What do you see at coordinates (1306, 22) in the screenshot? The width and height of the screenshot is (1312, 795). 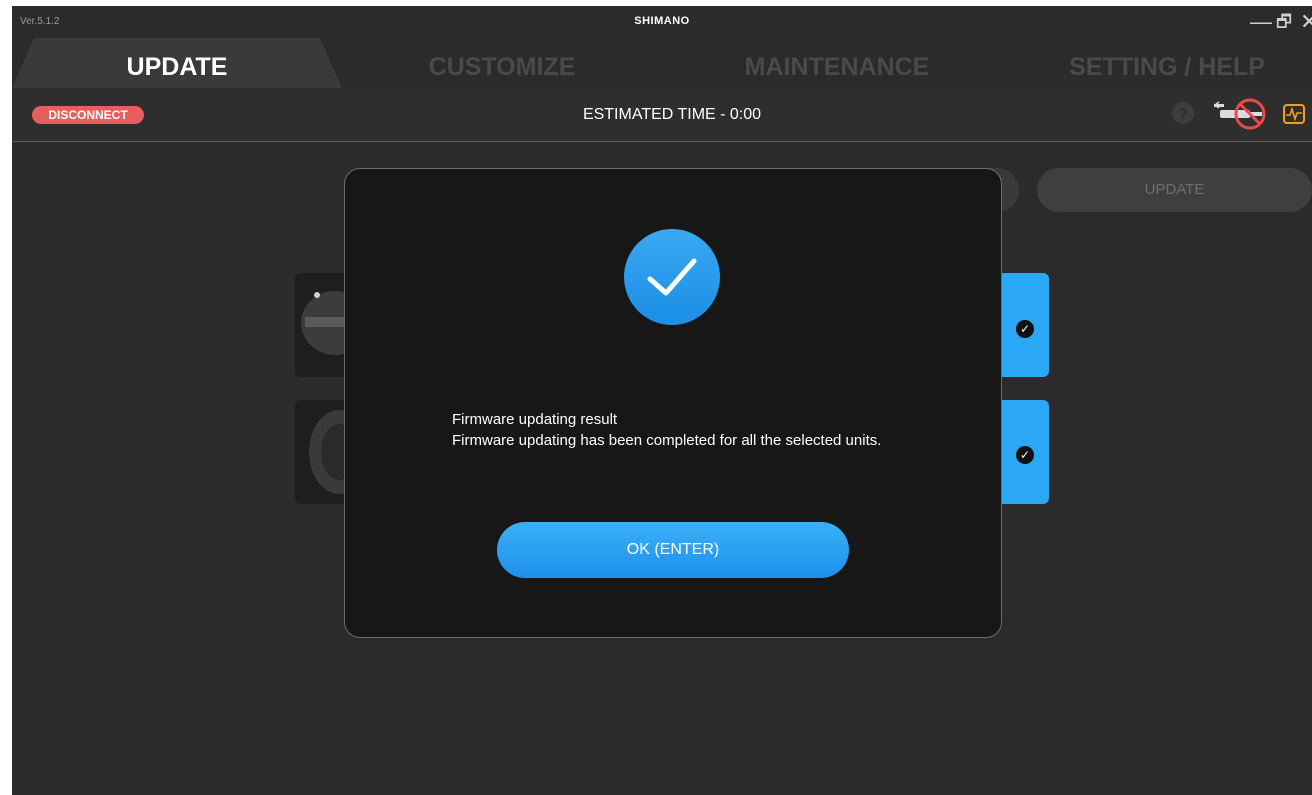 I see `close-icon: ✕` at bounding box center [1306, 22].